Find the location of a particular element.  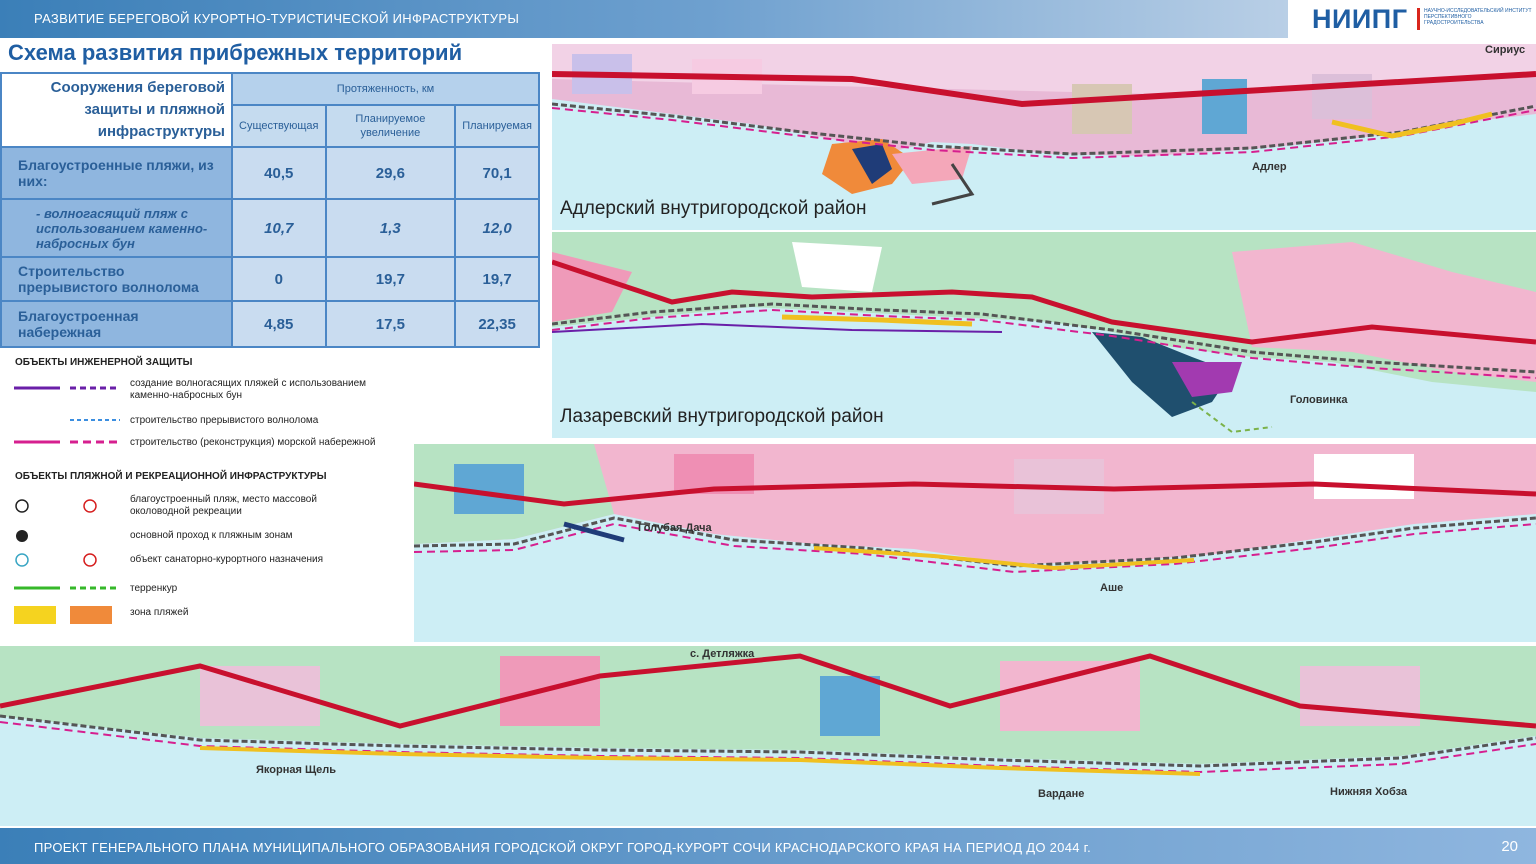

place-nizhnyaya-khobza: Нижняя Хобза is located at coordinates (1369, 792).